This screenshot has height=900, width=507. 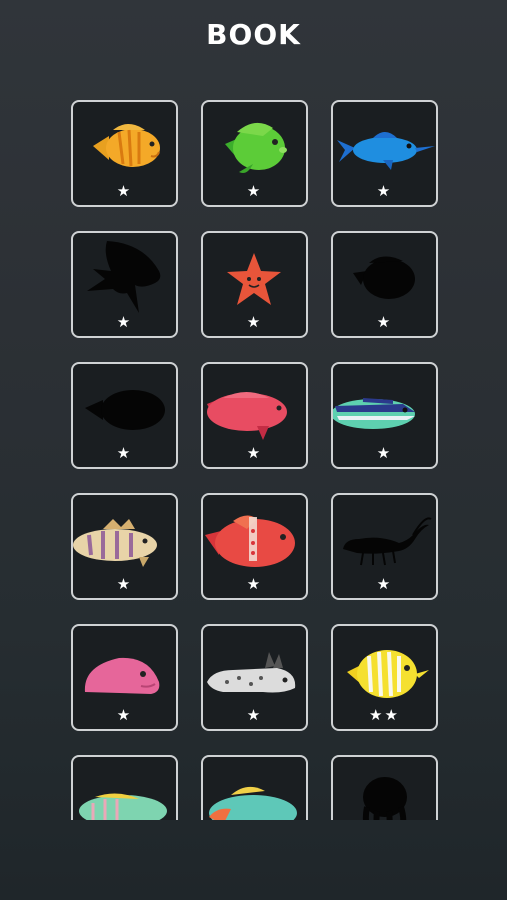 What do you see at coordinates (254, 536) in the screenshot?
I see `red-spotted-fish-icon` at bounding box center [254, 536].